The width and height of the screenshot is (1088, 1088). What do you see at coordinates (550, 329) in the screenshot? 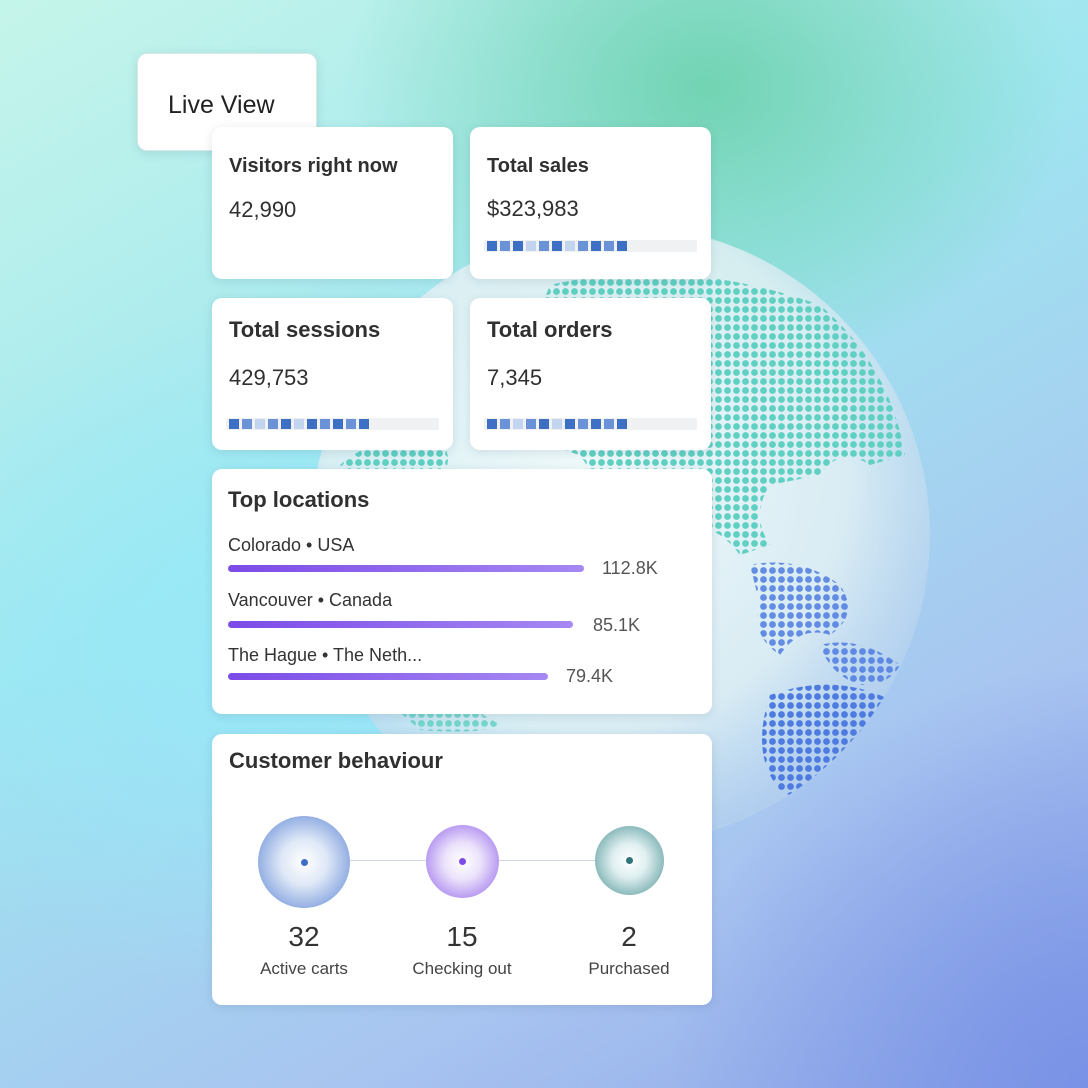
I see `total-orders-title: Total orders` at bounding box center [550, 329].